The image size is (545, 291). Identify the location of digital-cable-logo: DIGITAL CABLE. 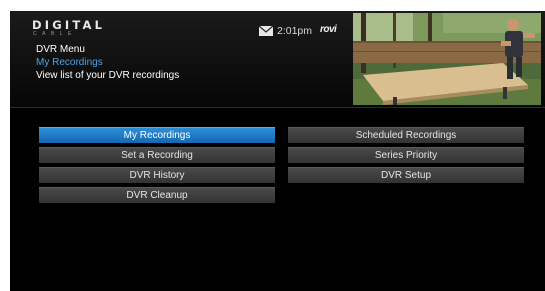
(68, 28).